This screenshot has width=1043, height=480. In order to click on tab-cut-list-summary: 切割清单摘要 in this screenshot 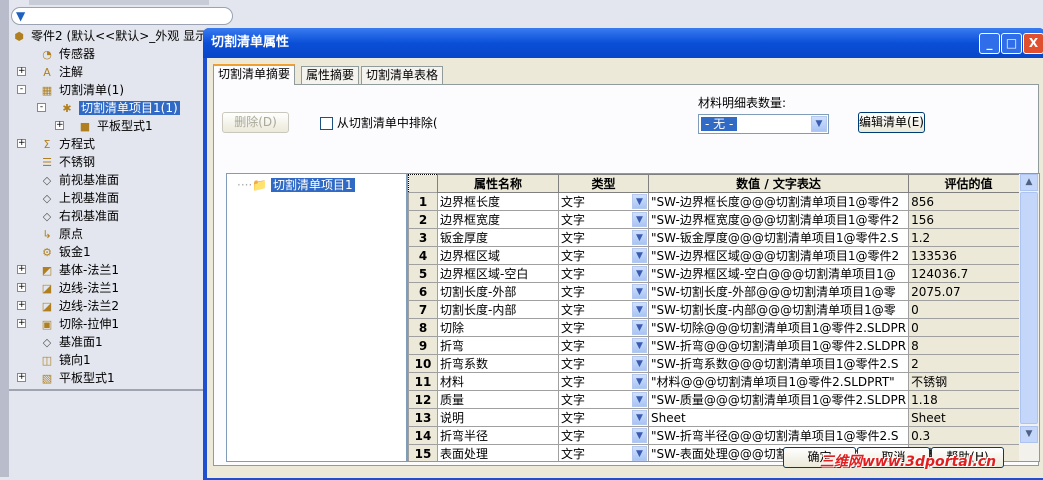, I will do `click(254, 74)`.